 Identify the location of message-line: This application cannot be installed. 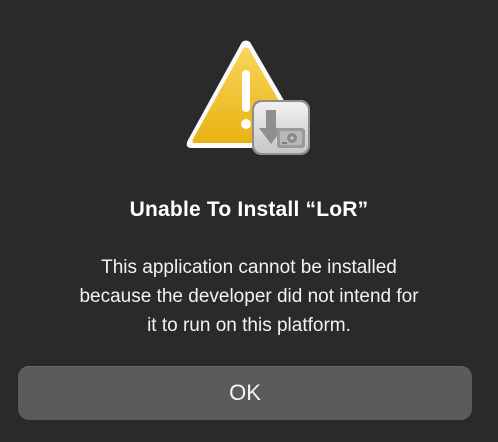
(249, 267).